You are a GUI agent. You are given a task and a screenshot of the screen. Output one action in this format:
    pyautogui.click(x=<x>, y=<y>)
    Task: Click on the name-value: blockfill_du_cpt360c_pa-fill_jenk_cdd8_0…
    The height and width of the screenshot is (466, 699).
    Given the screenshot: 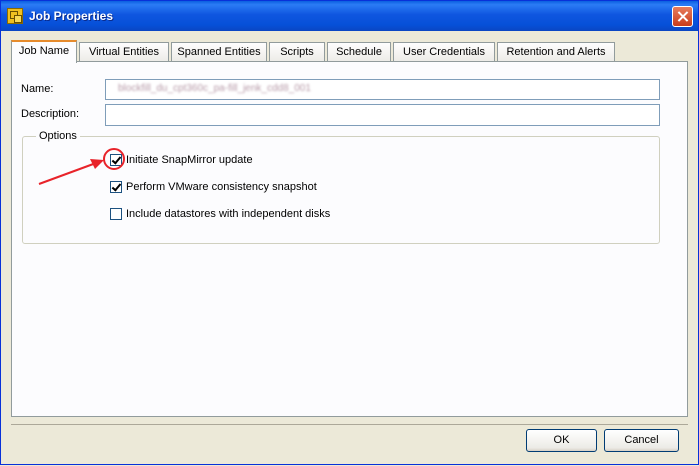 What is the action you would take?
    pyautogui.click(x=214, y=88)
    